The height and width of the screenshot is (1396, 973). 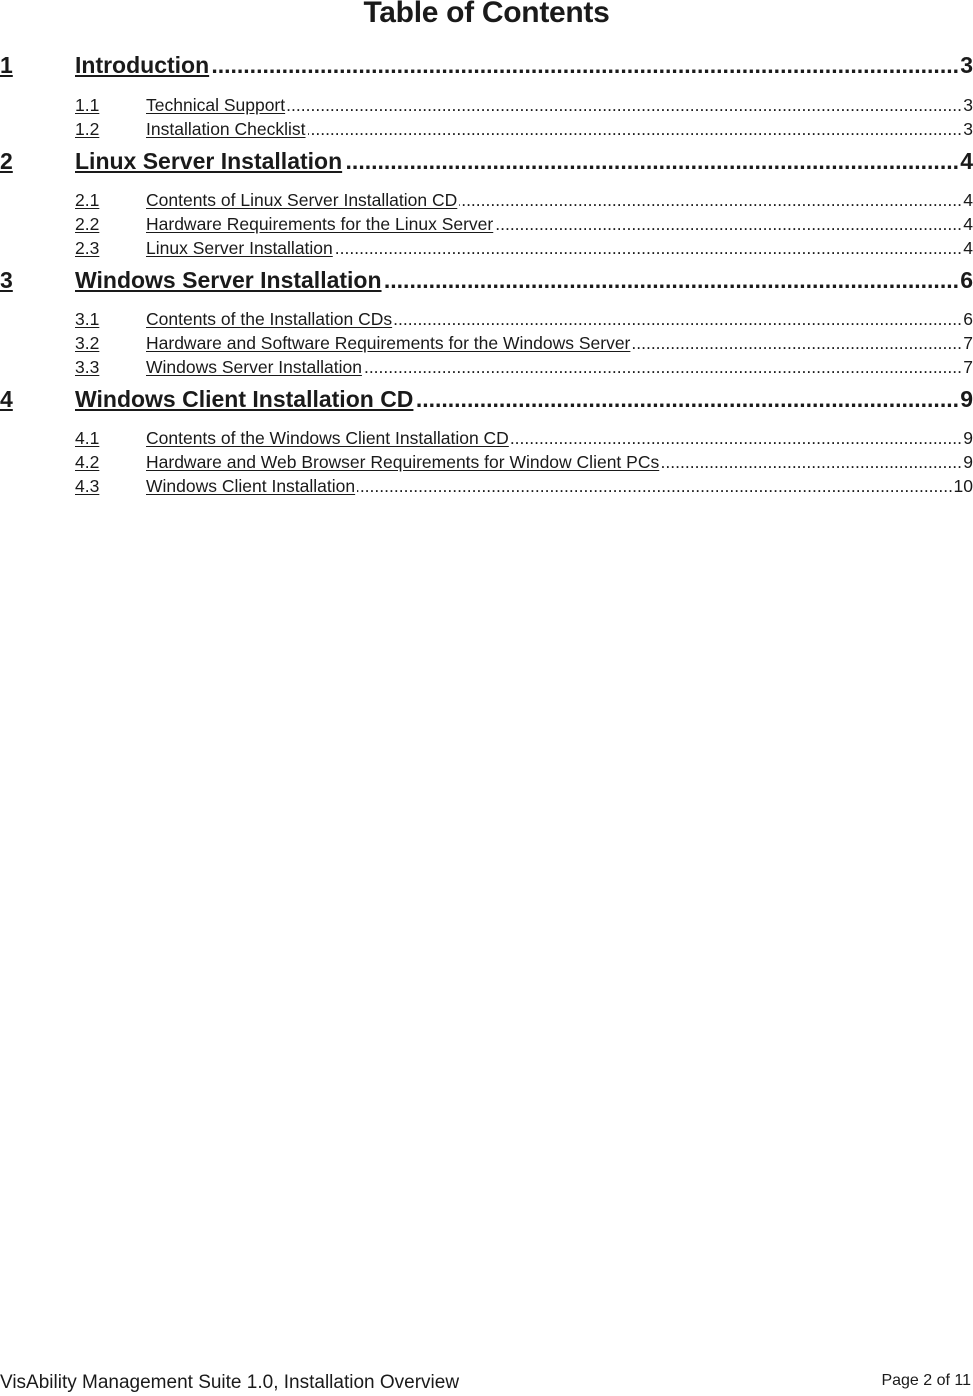 I want to click on toc-entry-number: 4.2, so click(x=87, y=462).